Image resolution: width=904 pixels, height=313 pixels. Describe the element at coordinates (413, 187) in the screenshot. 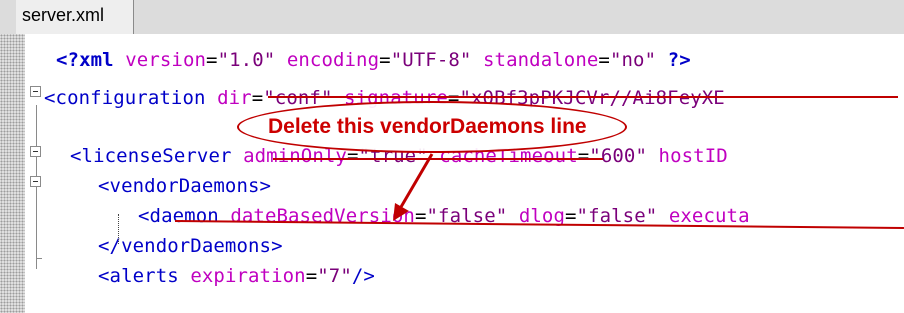

I see `annotation-arrow-icon` at that location.